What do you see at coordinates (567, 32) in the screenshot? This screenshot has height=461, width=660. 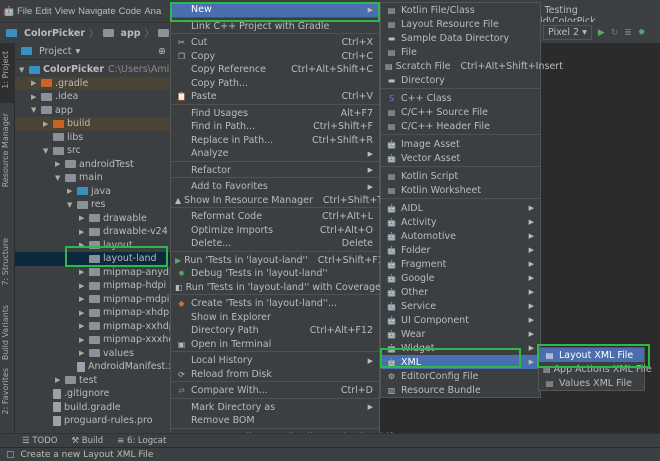 I see `device-selector: Pixel 2 ▾` at bounding box center [567, 32].